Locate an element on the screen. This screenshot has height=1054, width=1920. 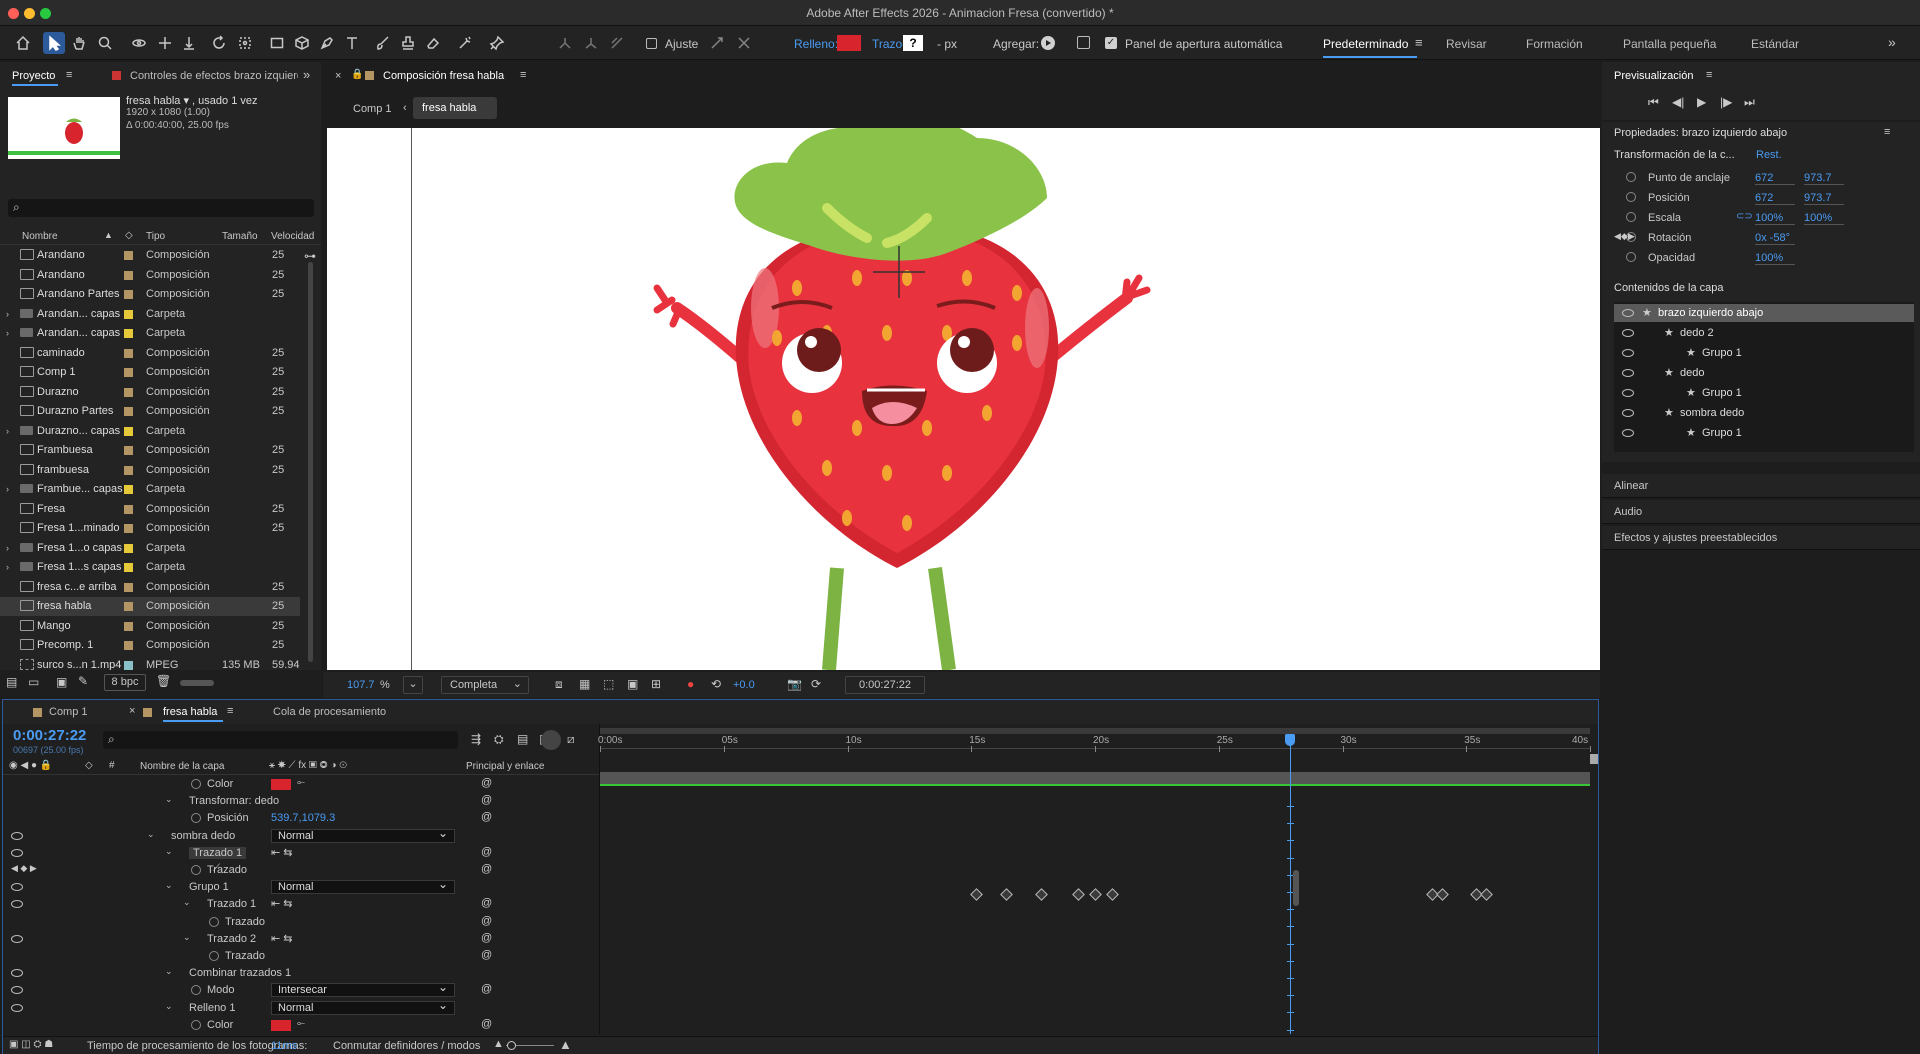
snap-extra-1-icon is located at coordinates (717, 43).